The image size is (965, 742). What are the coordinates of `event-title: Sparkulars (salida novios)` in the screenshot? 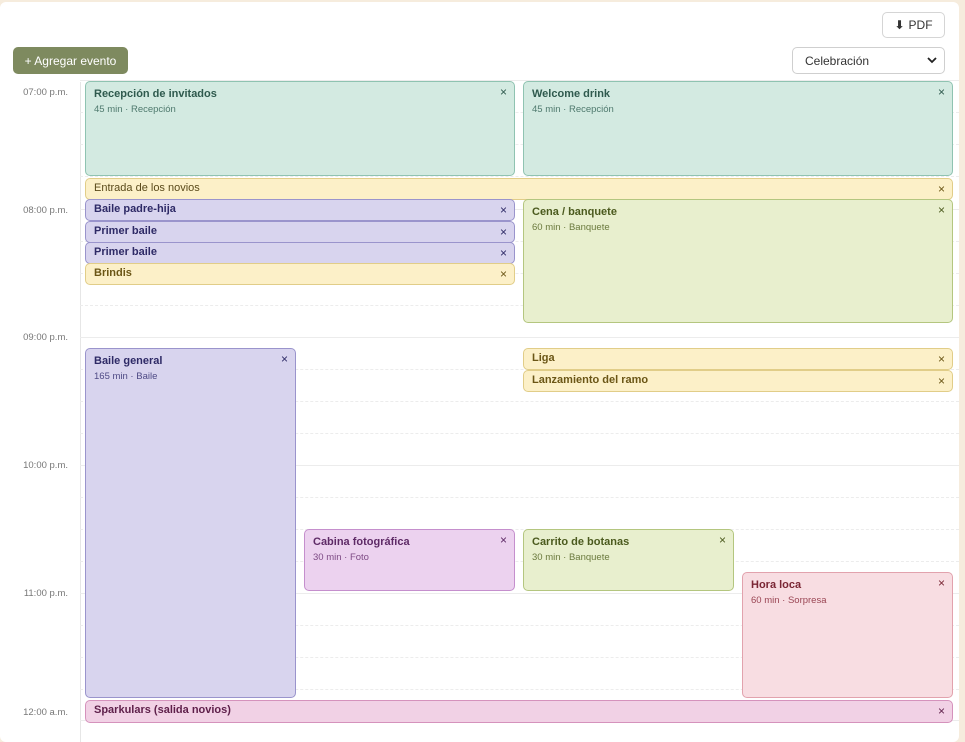 It's located at (162, 710).